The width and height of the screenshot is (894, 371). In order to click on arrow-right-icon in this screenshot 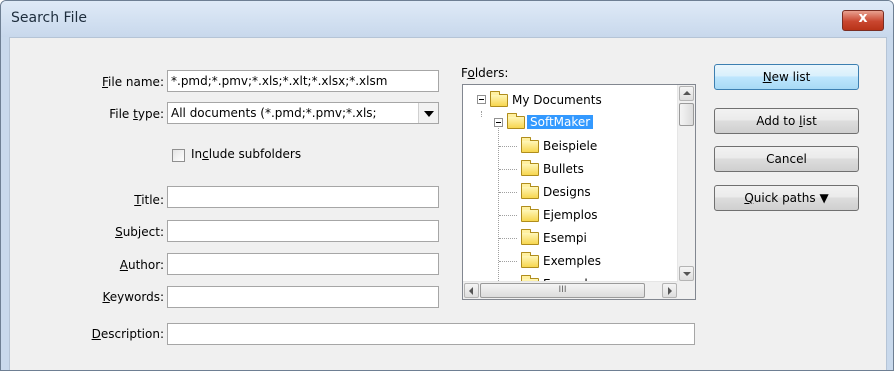, I will do `click(670, 291)`.